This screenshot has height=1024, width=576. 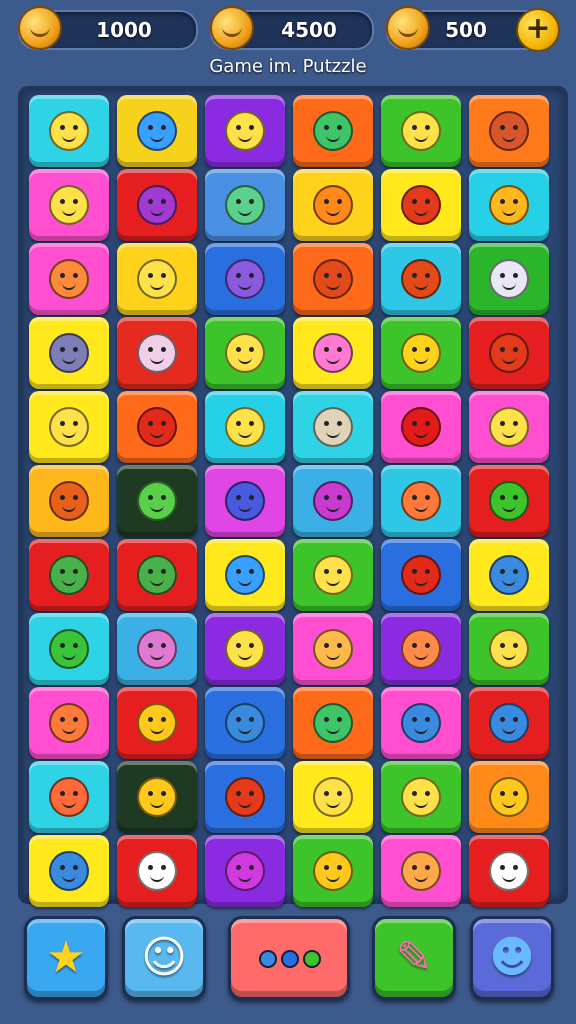 I want to click on hammer-booster-button: ✎, so click(x=414, y=958).